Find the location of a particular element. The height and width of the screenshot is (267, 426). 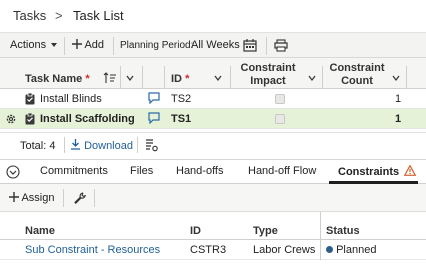

column-header-status: Status is located at coordinates (343, 231).